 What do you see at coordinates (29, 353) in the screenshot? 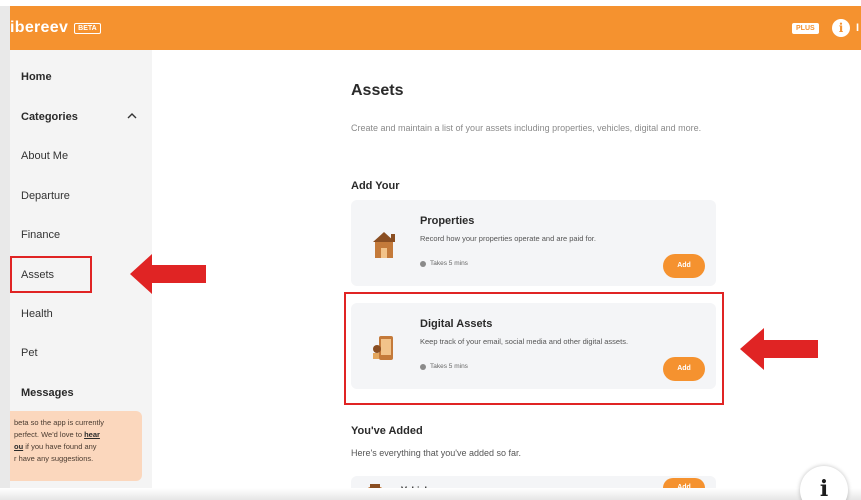
I see `sidebar-item-pet: Pet` at bounding box center [29, 353].